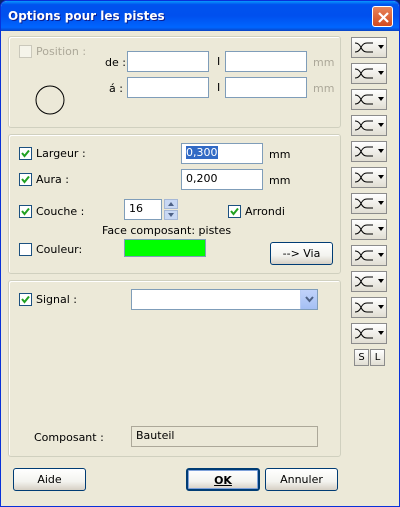  What do you see at coordinates (280, 154) in the screenshot?
I see `largeur-unit: mm` at bounding box center [280, 154].